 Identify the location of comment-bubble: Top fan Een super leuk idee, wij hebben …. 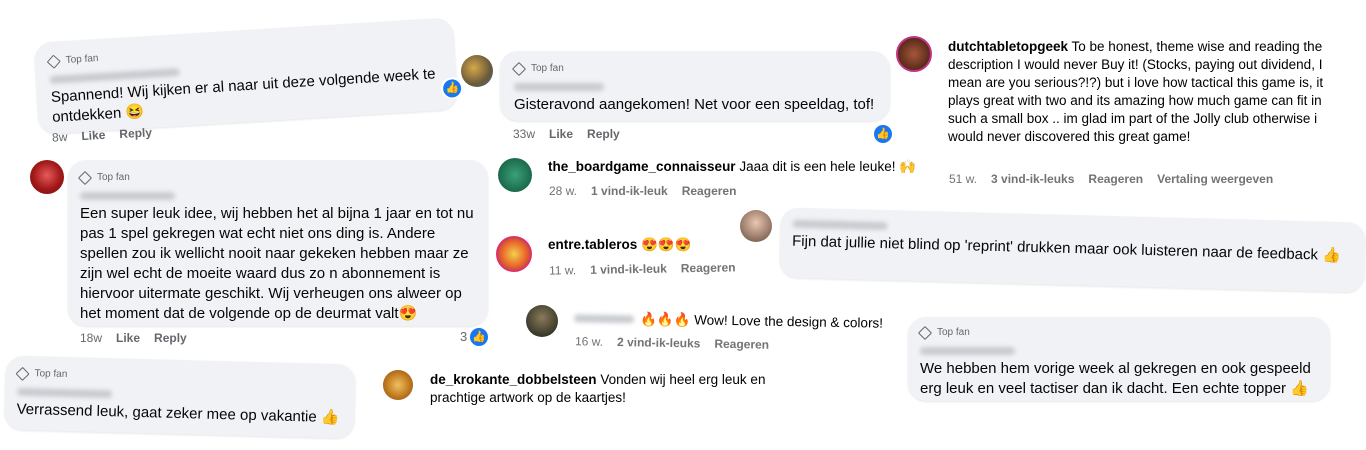
(278, 243).